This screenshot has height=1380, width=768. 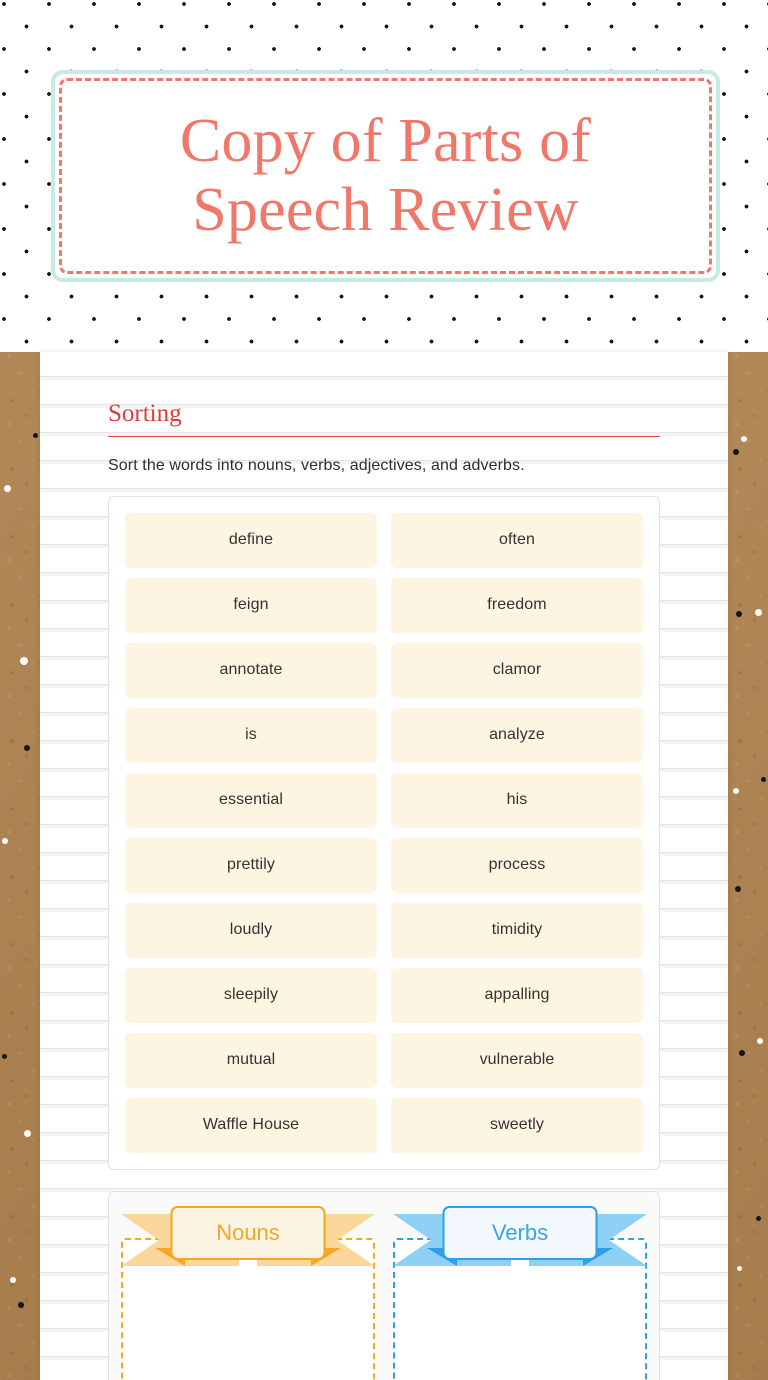 What do you see at coordinates (248, 1292) in the screenshot?
I see `category-column-nouns: Nouns` at bounding box center [248, 1292].